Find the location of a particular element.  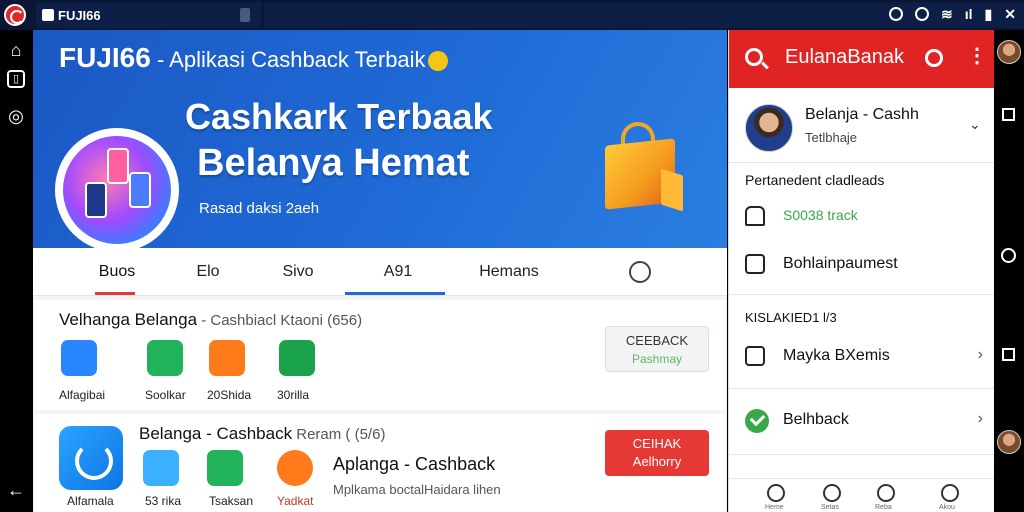

app-label: 20Shida is located at coordinates (229, 395).